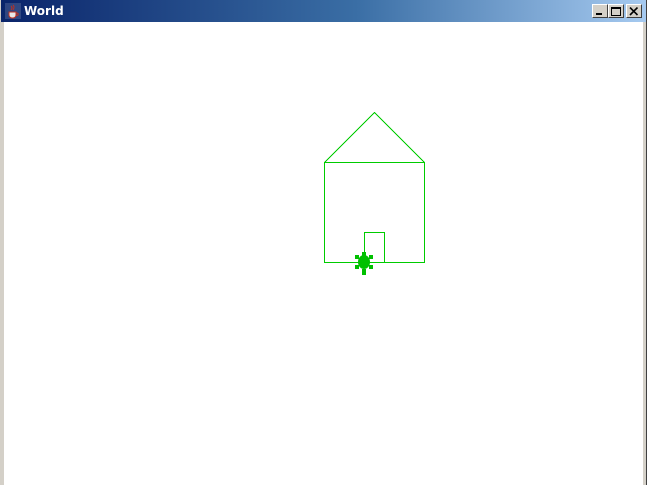  I want to click on house-drawing, so click(374, 193).